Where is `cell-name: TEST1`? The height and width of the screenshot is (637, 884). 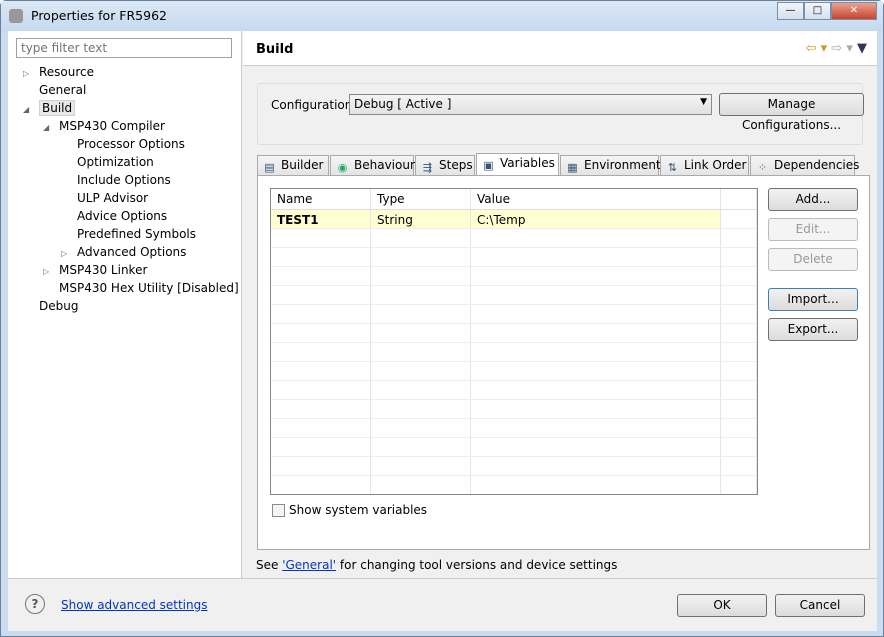 cell-name: TEST1 is located at coordinates (321, 219).